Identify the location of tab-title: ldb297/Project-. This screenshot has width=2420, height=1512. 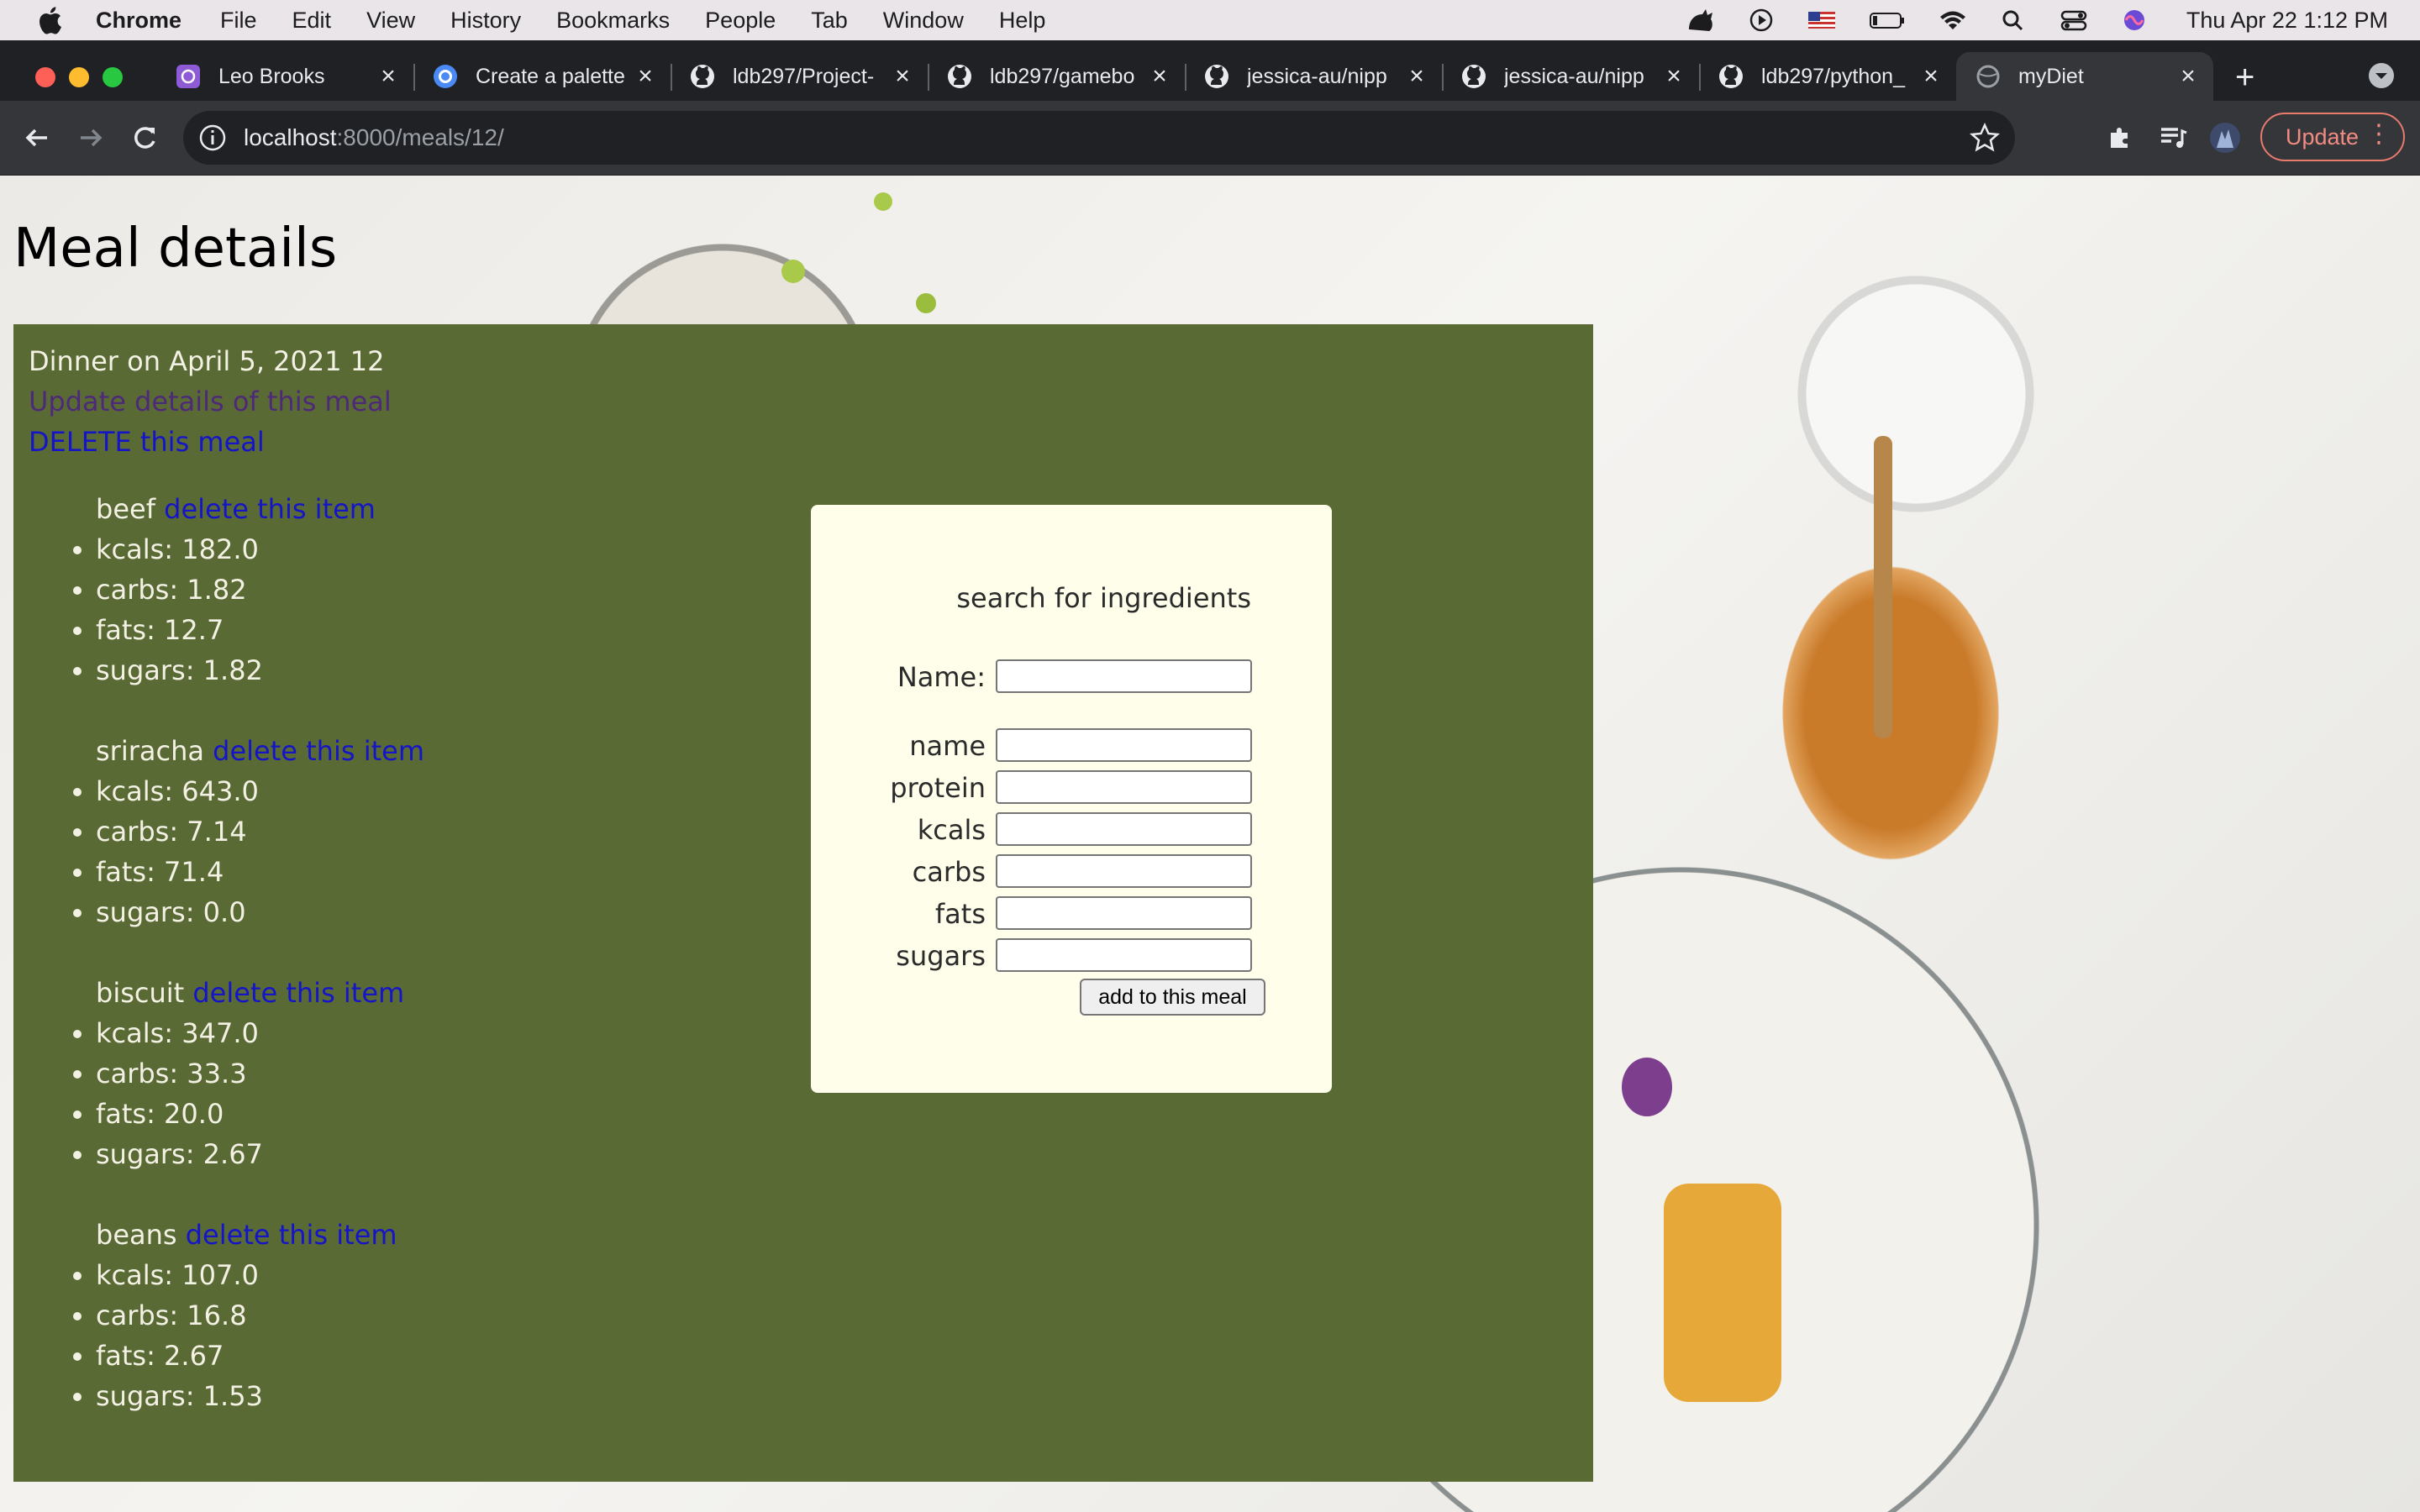
(804, 76).